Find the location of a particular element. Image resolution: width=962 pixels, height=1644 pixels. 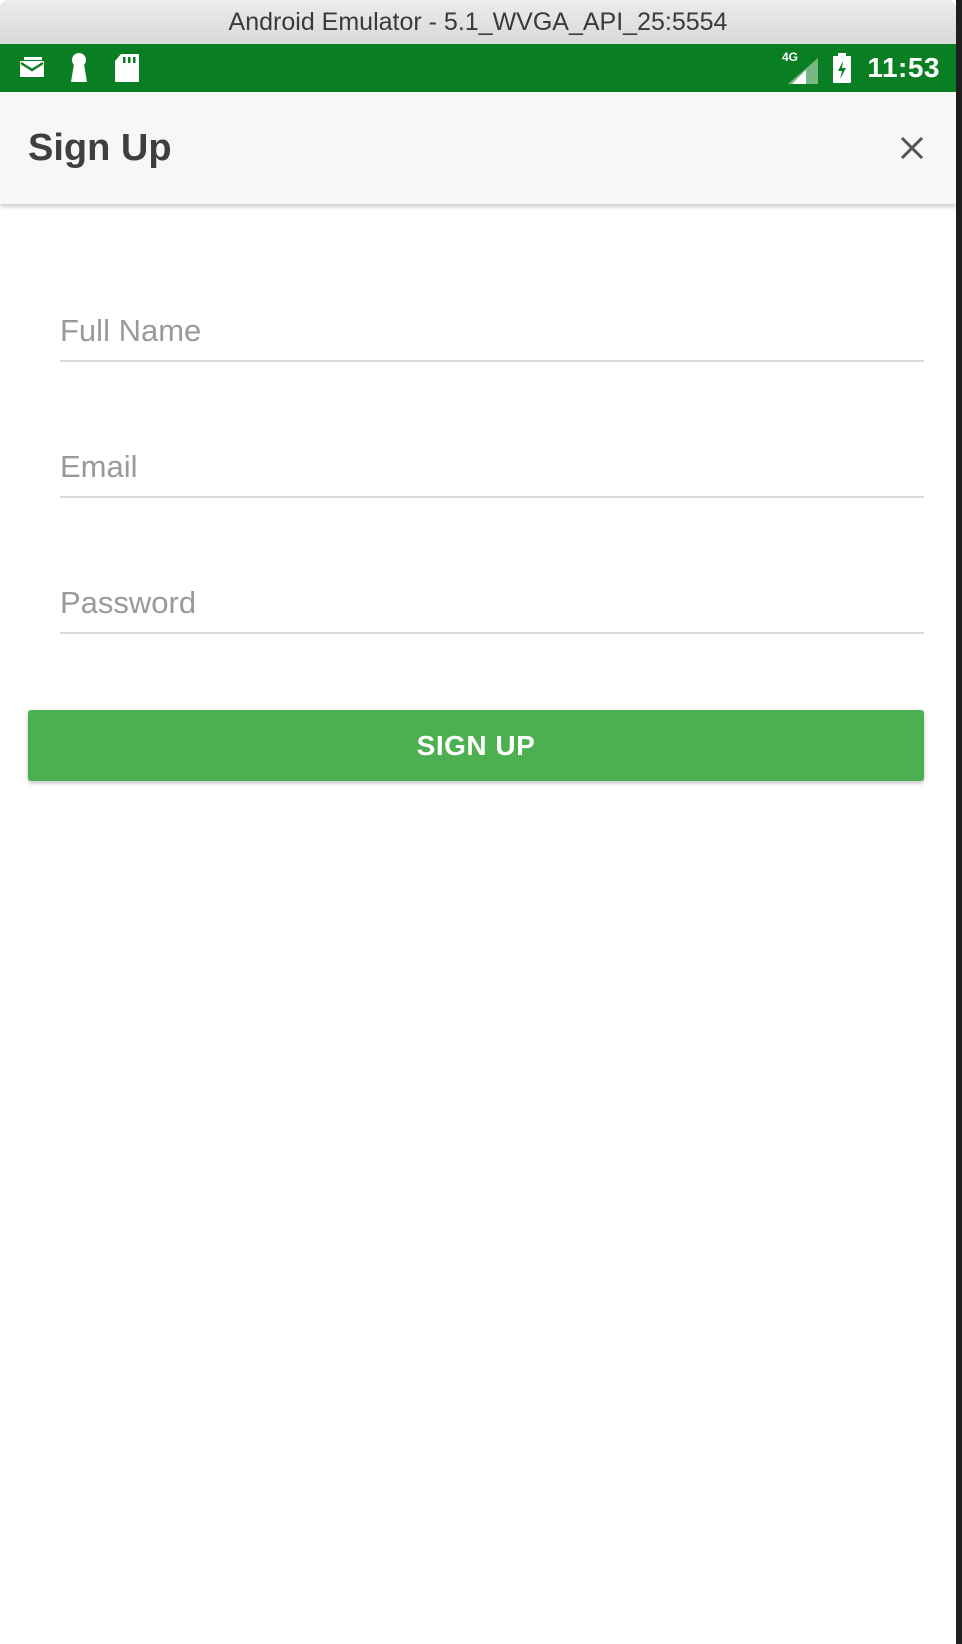

sign-up-button-label: SIGN UP is located at coordinates (476, 745).